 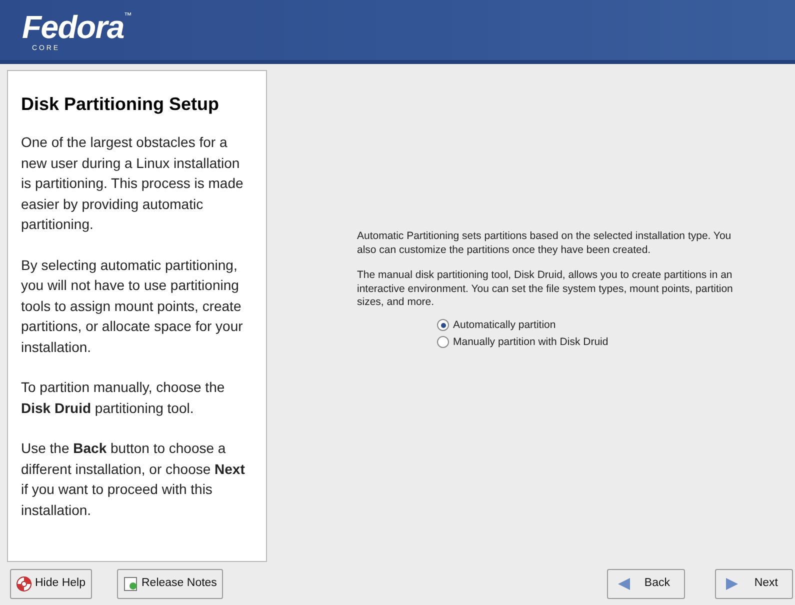 I want to click on help-paragraph: By selecting automatic partitioning, you will not have to use partitioning tools to assign mount points, create partitions, or allocate space for your installation., so click(x=132, y=306).